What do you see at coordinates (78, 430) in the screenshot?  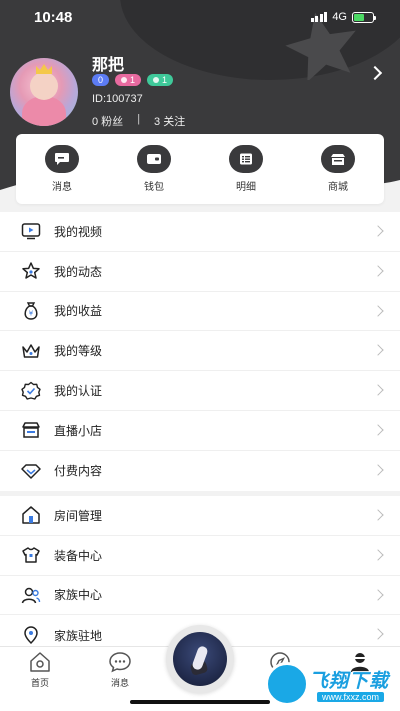 I see `menu-item-label: 直播小店` at bounding box center [78, 430].